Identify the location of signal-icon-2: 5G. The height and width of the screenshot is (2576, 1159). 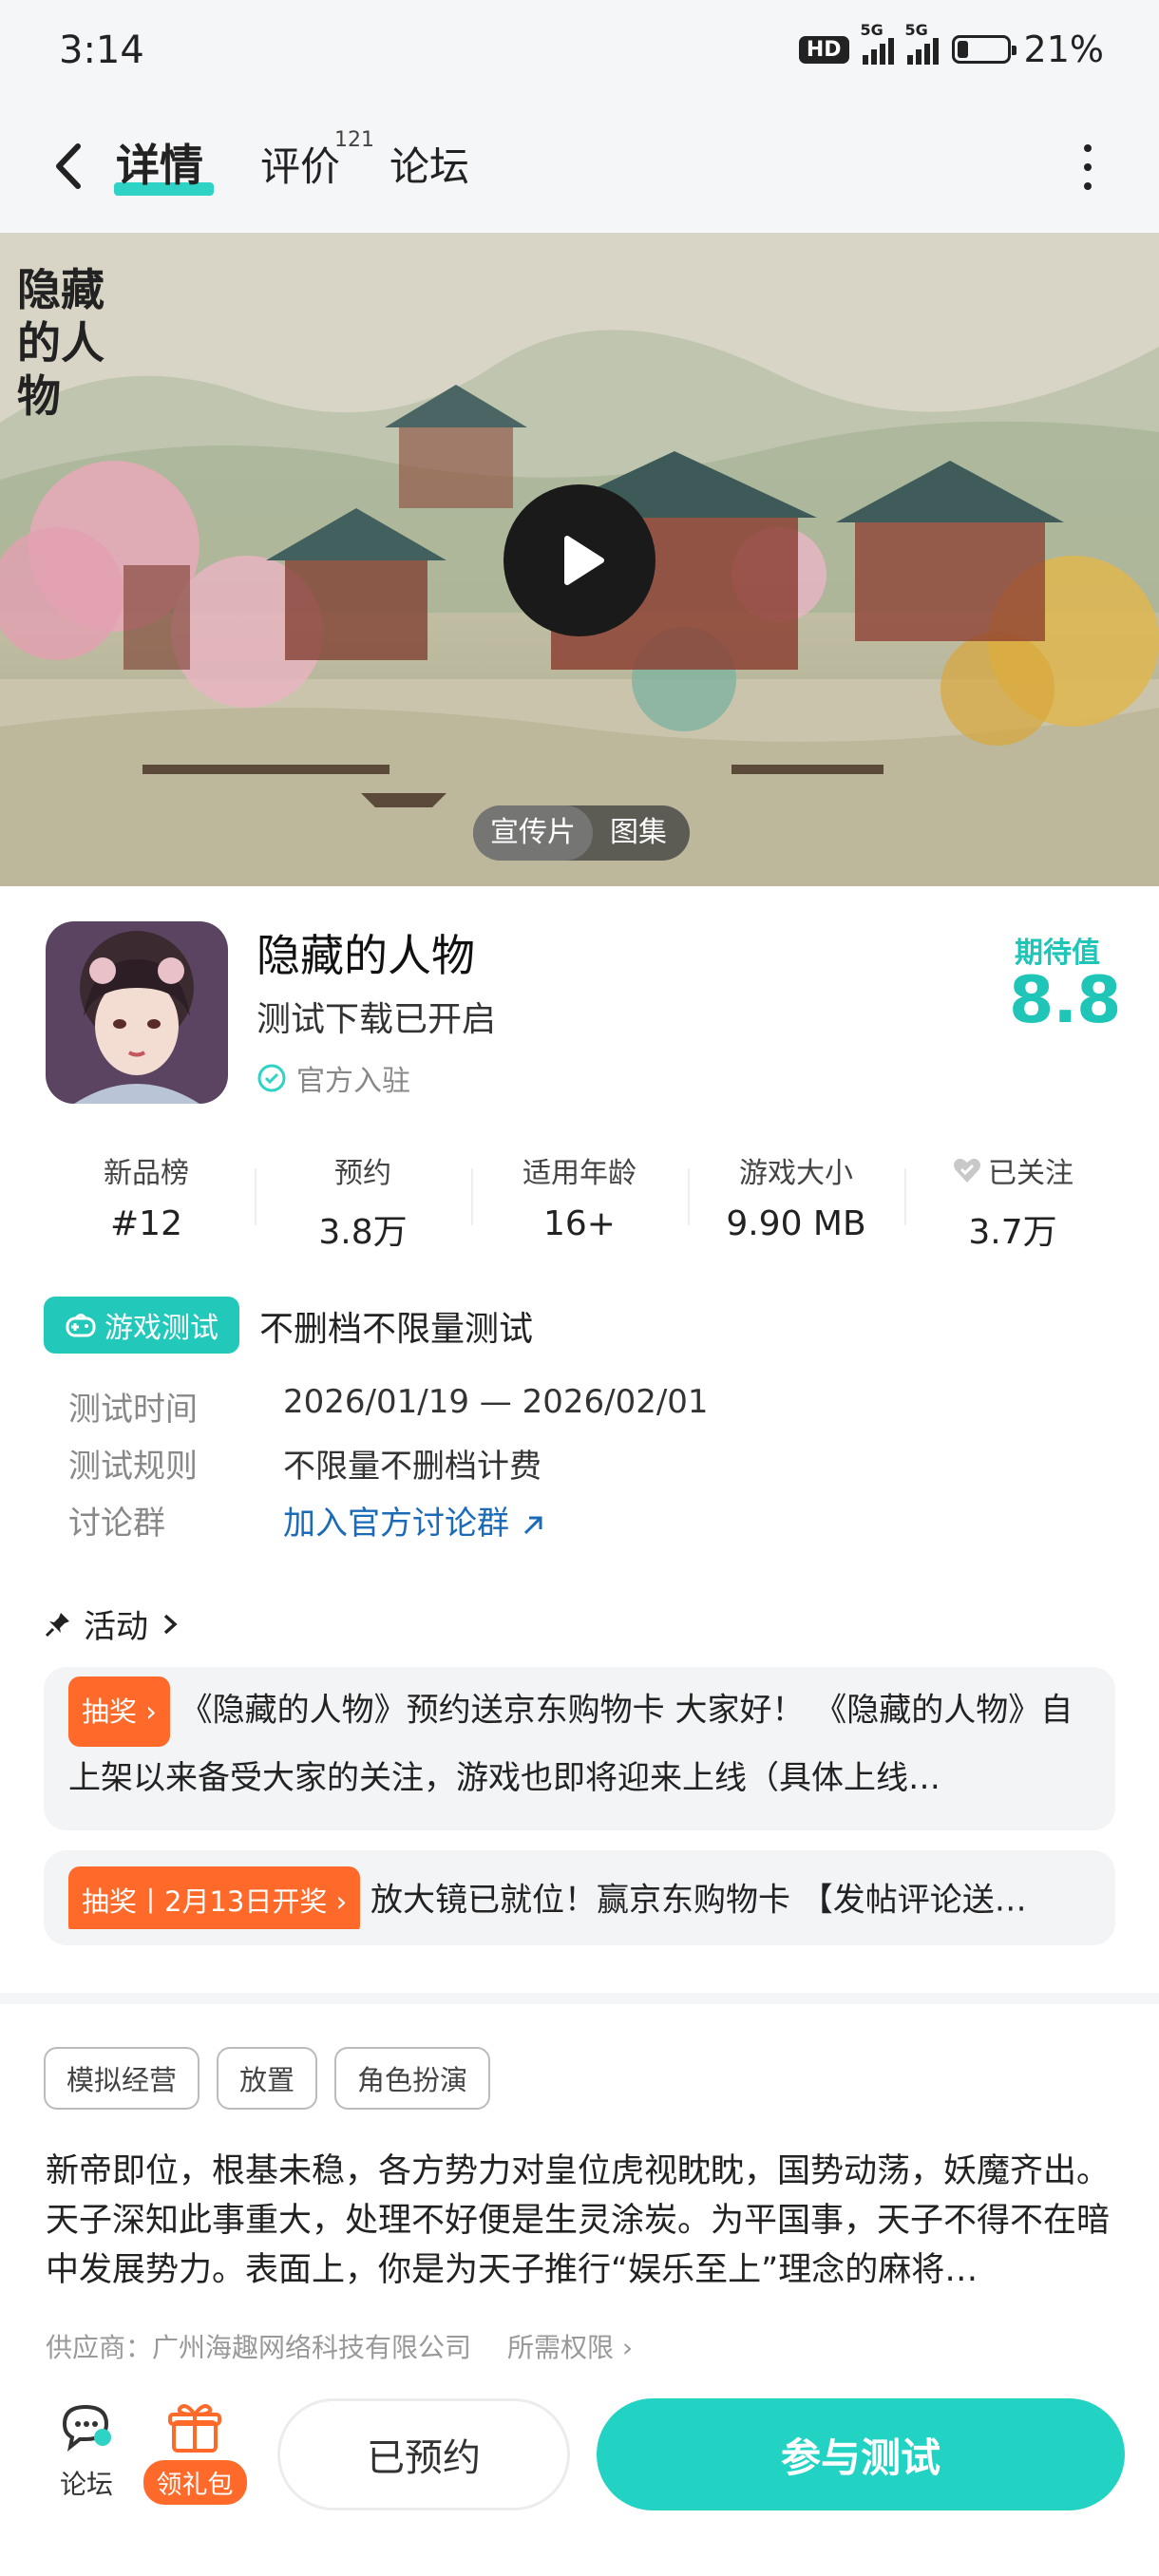
(922, 43).